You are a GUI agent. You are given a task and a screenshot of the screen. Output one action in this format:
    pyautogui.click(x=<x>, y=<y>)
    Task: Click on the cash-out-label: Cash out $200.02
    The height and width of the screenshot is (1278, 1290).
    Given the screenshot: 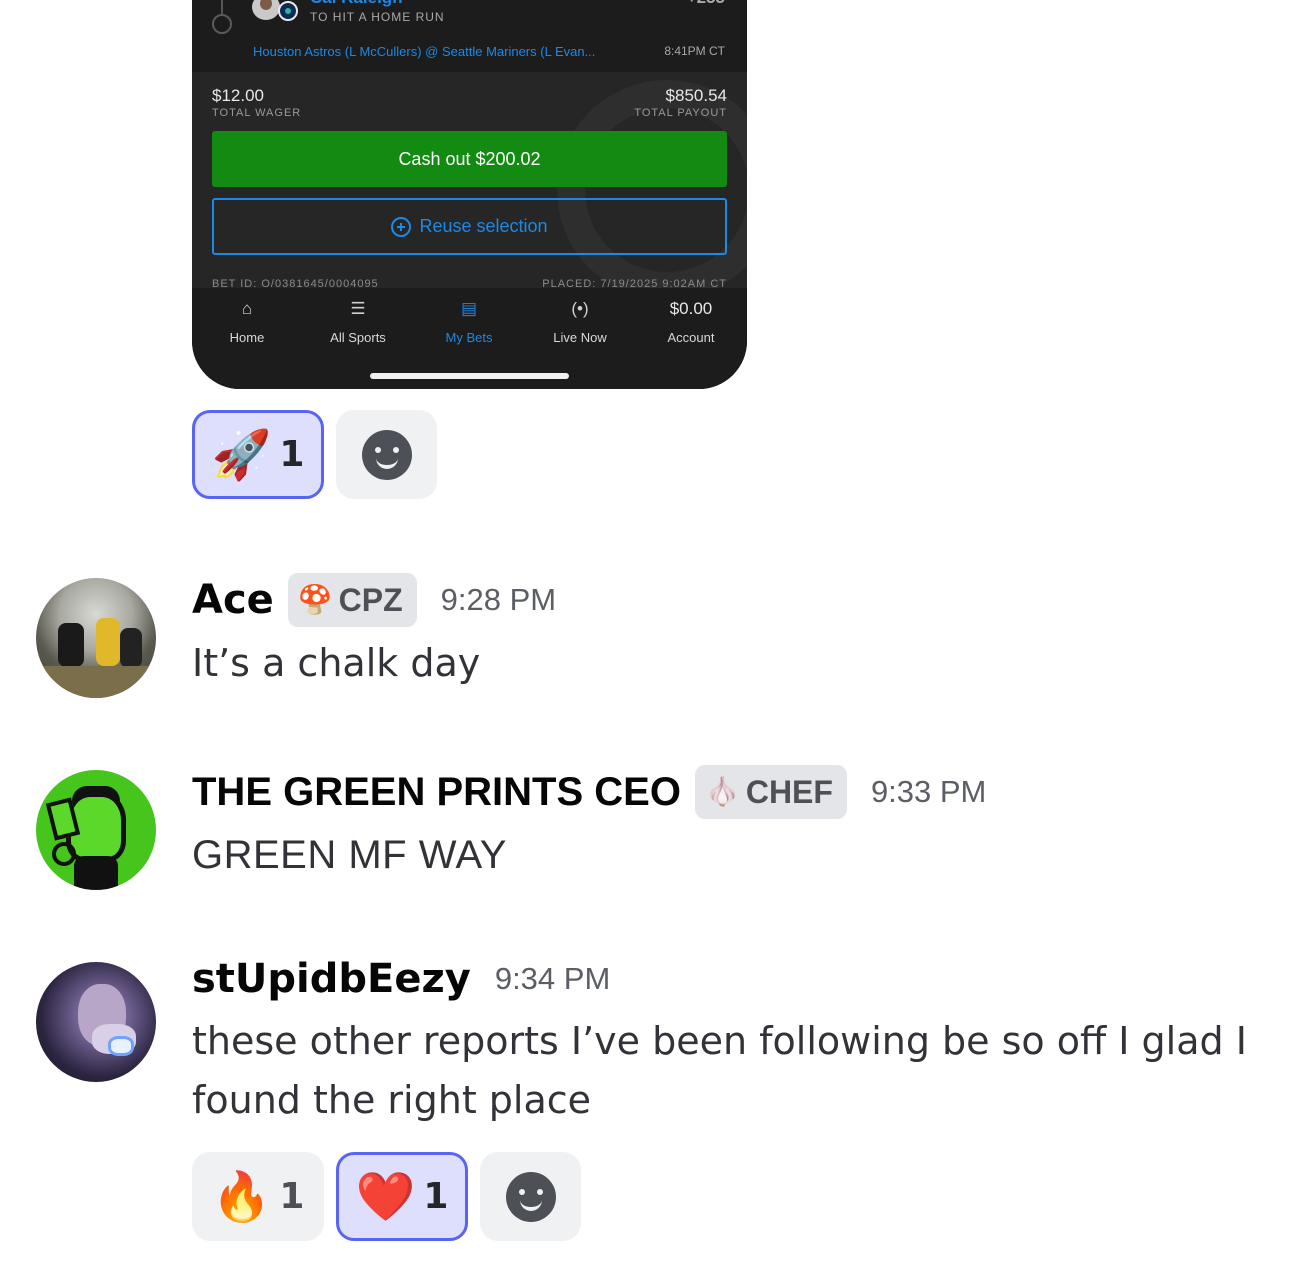 What is the action you would take?
    pyautogui.click(x=469, y=158)
    